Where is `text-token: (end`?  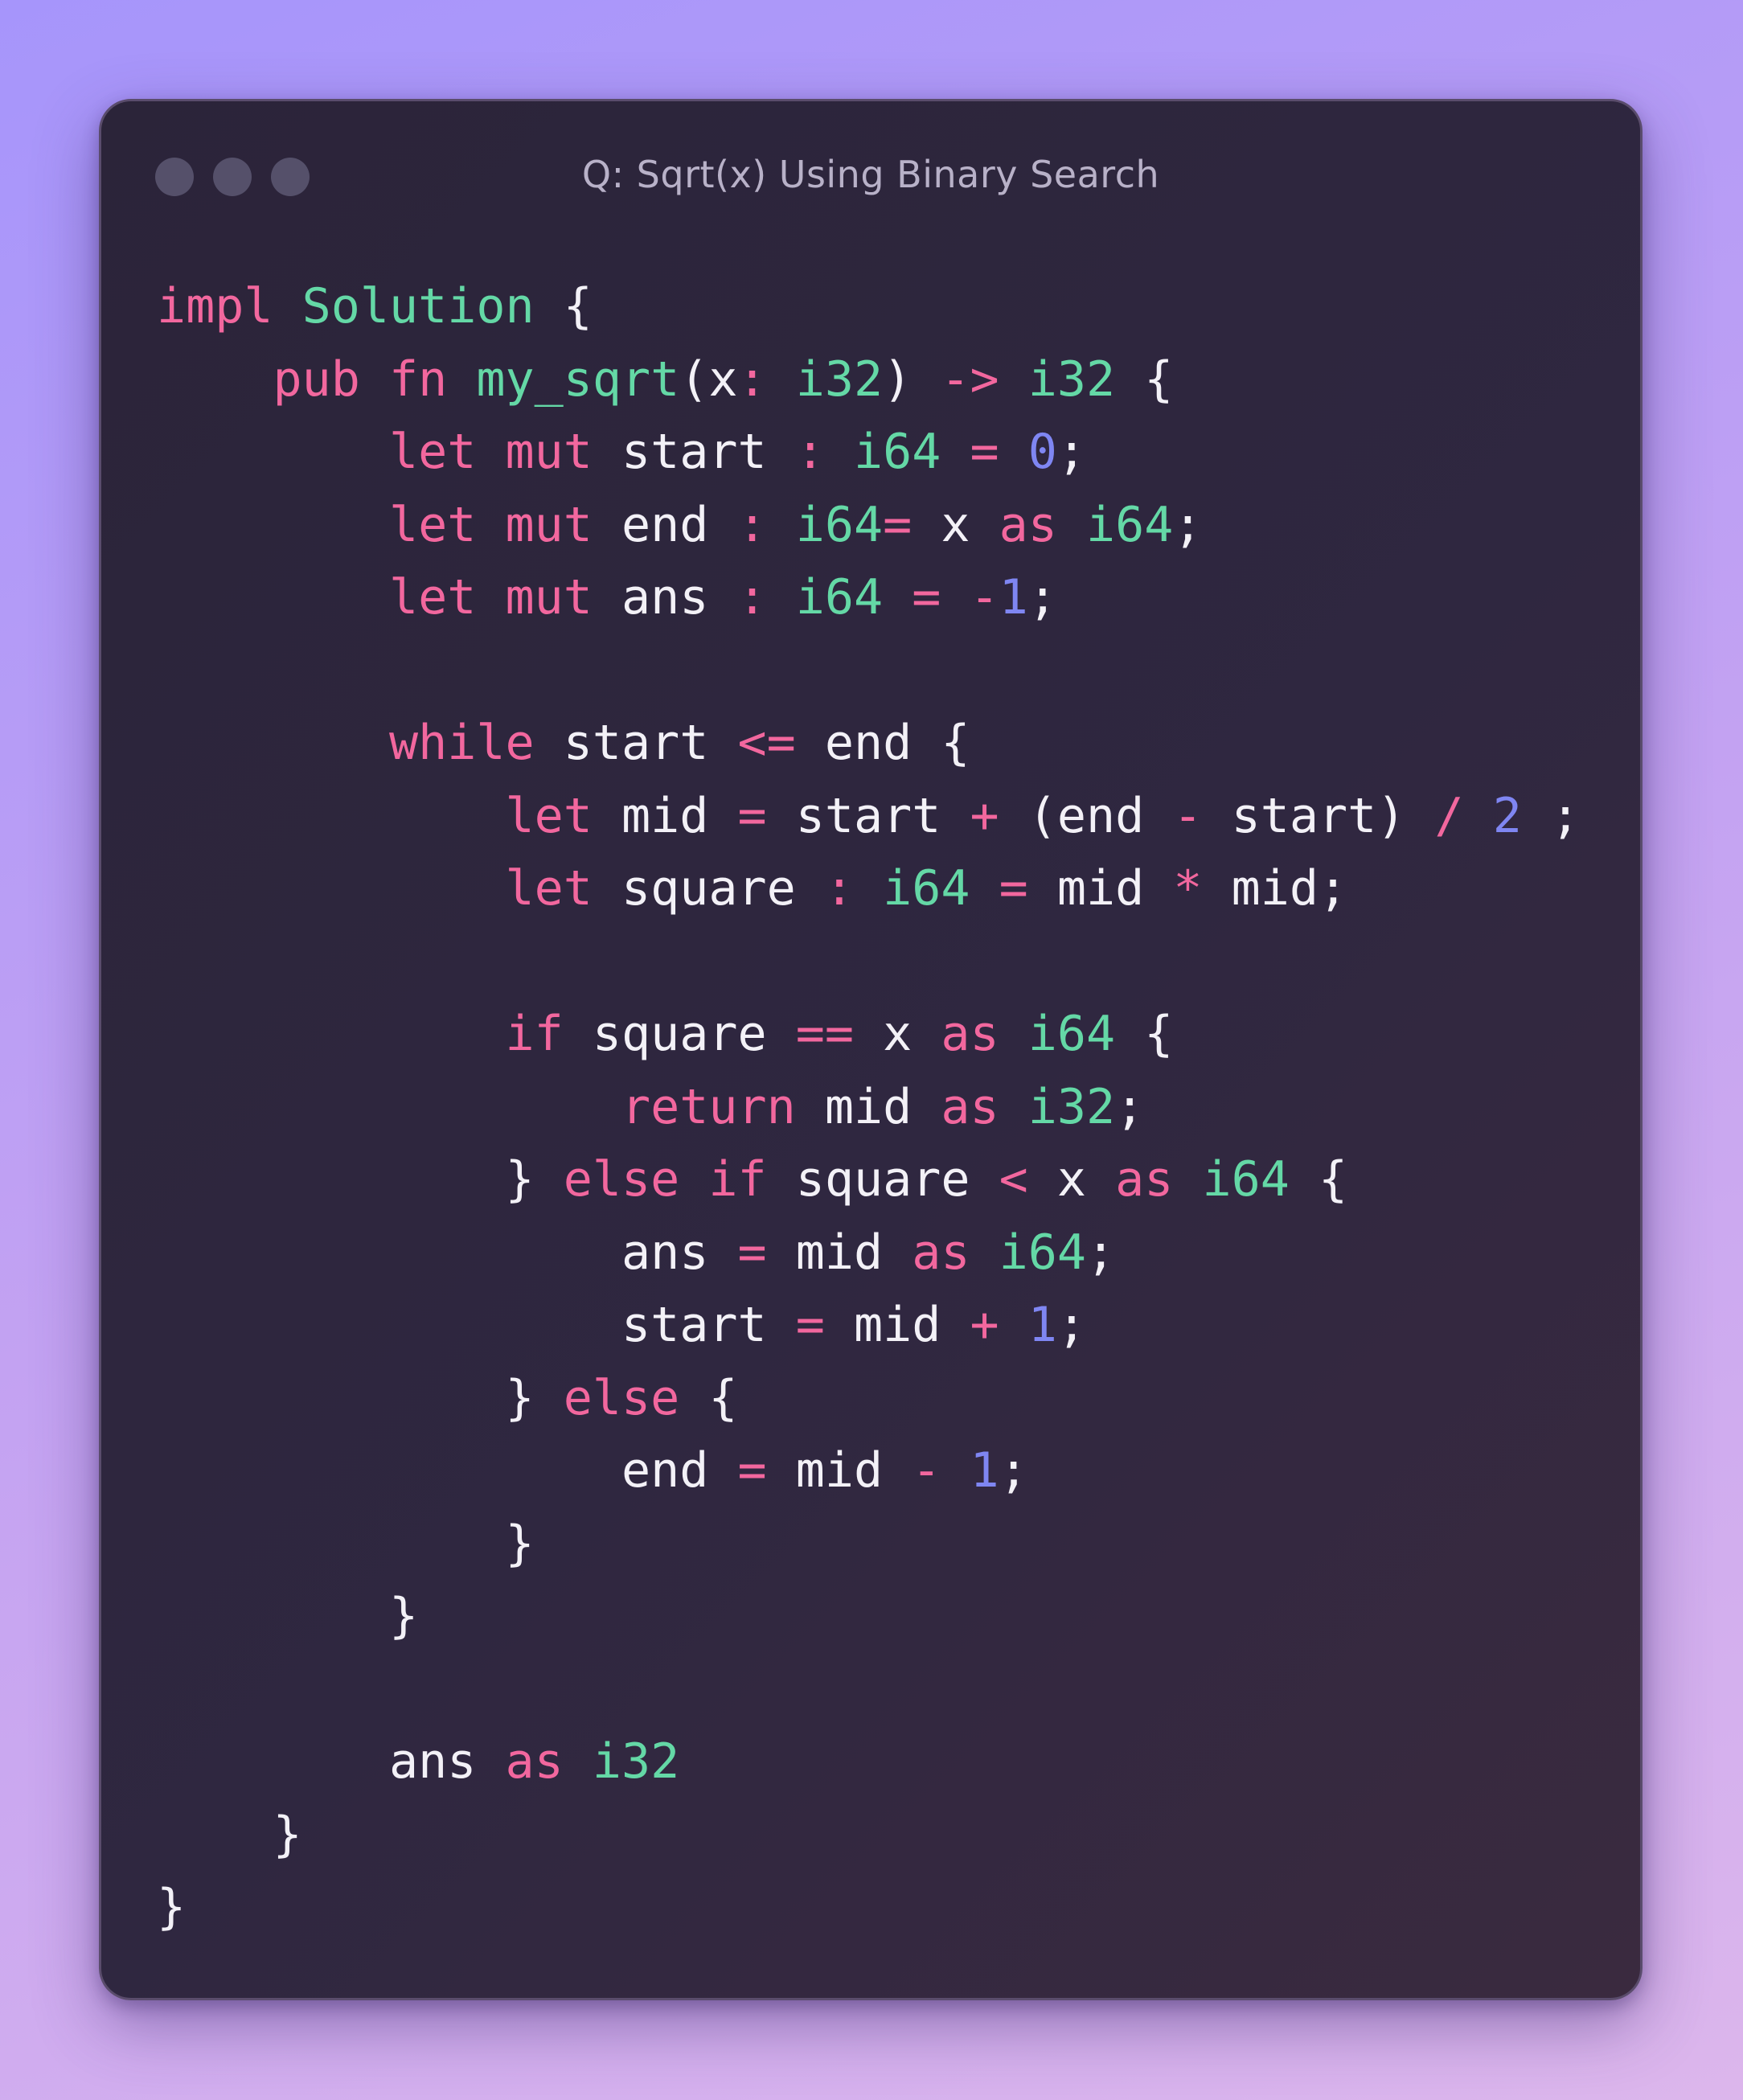
text-token: (end is located at coordinates (1086, 815).